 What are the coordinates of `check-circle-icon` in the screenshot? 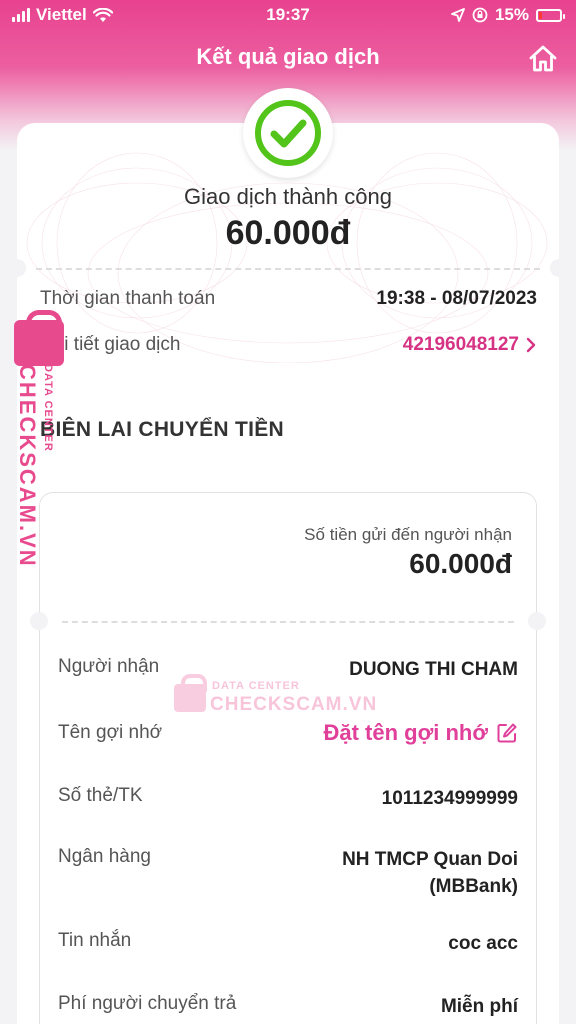 It's located at (288, 133).